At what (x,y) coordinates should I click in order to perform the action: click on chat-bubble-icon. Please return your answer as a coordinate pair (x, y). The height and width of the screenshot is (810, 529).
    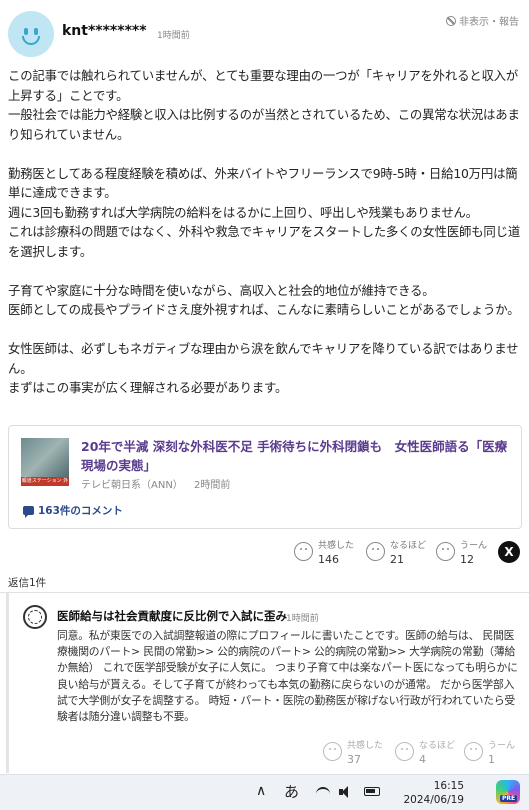
    Looking at the image, I should click on (28, 512).